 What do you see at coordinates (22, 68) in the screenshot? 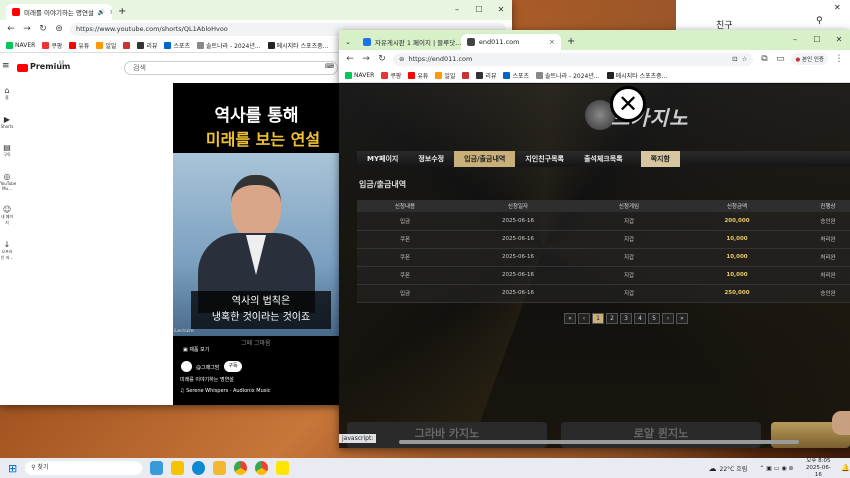
I see `youtube-logo-icon` at bounding box center [22, 68].